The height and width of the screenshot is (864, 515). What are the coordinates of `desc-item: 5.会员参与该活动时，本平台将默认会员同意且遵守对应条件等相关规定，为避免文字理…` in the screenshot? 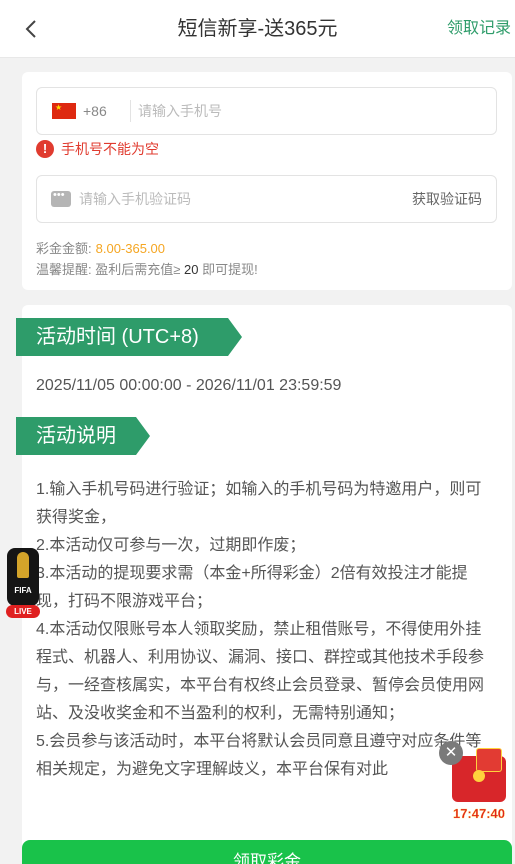 It's located at (259, 755).